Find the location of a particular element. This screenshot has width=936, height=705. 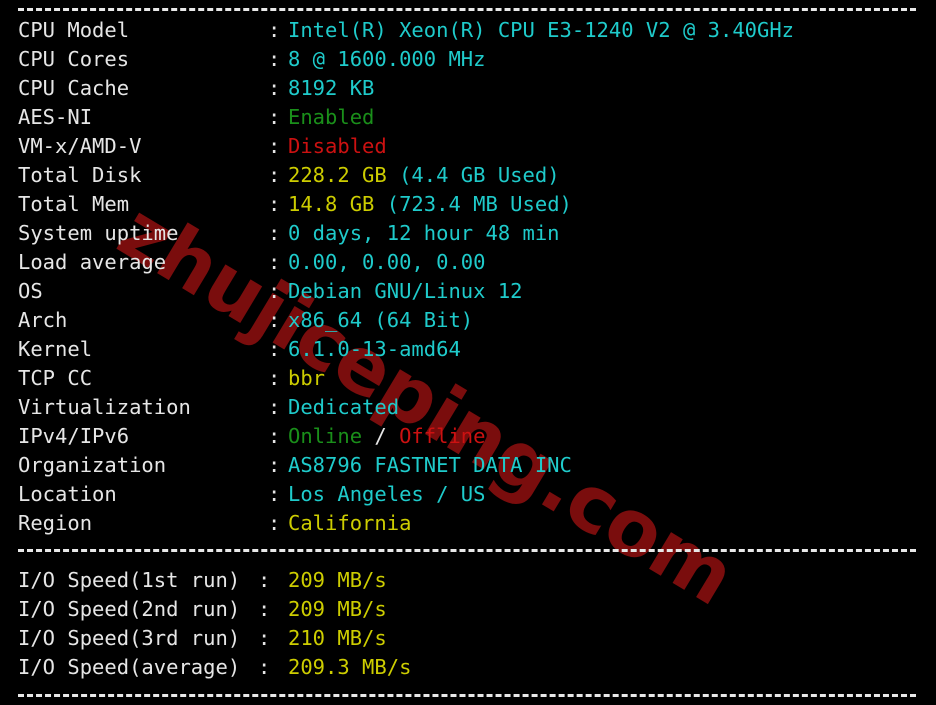

info-row: I/O Speed(average):209.3 MB/s is located at coordinates (468, 667).